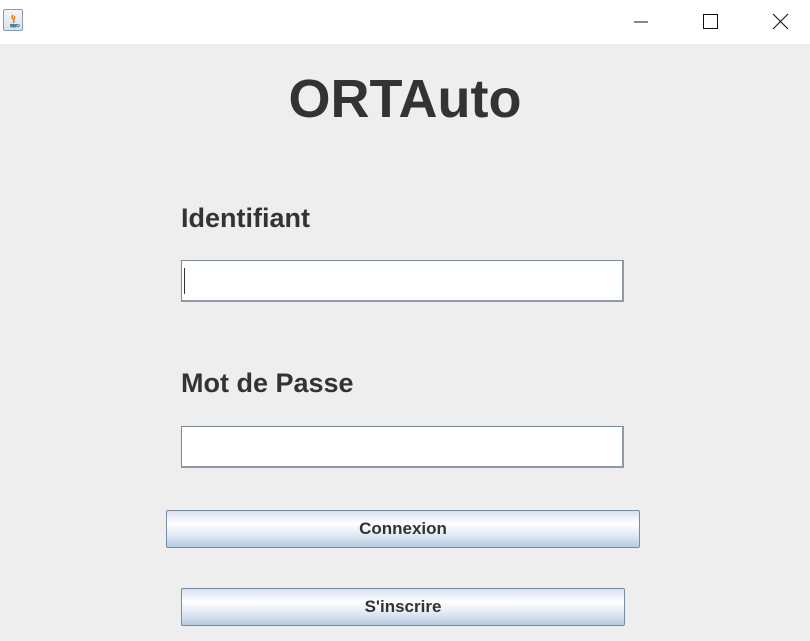  What do you see at coordinates (245, 218) in the screenshot?
I see `username-label: Identifiant` at bounding box center [245, 218].